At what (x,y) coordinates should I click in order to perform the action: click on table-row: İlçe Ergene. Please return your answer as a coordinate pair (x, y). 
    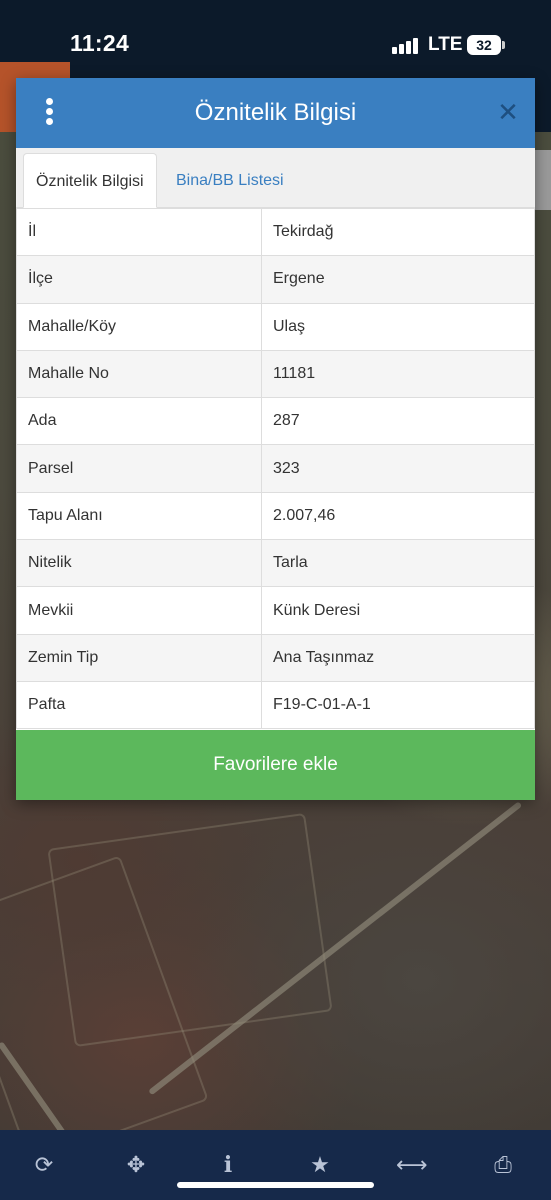
    Looking at the image, I should click on (275, 279).